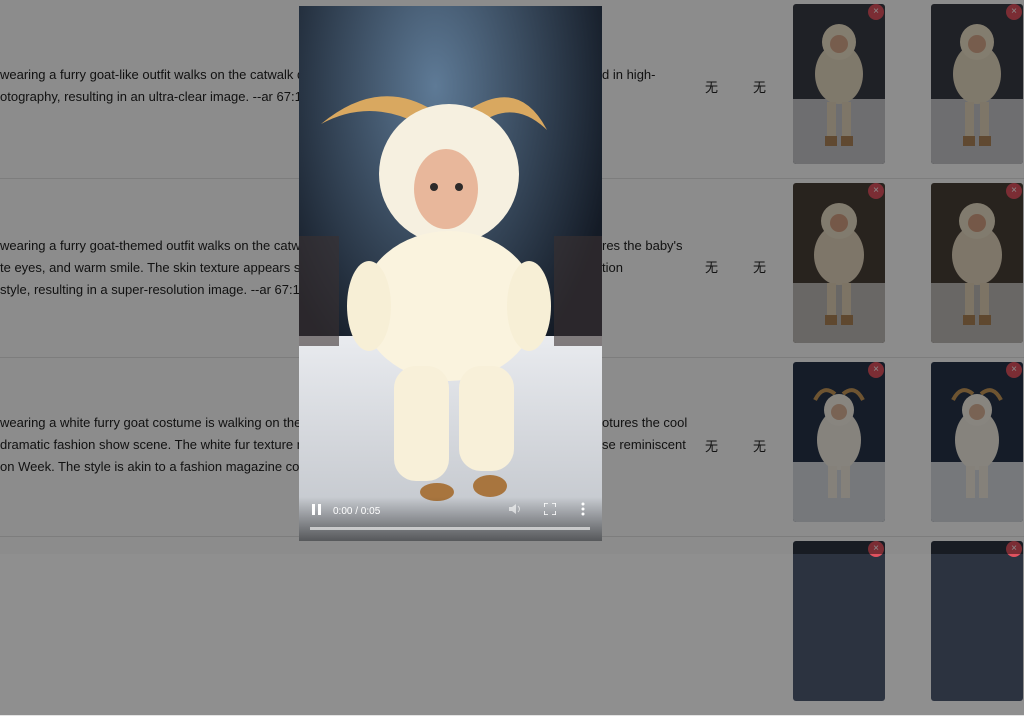 The height and width of the screenshot is (716, 1024). What do you see at coordinates (515, 510) in the screenshot?
I see `volume-icon` at bounding box center [515, 510].